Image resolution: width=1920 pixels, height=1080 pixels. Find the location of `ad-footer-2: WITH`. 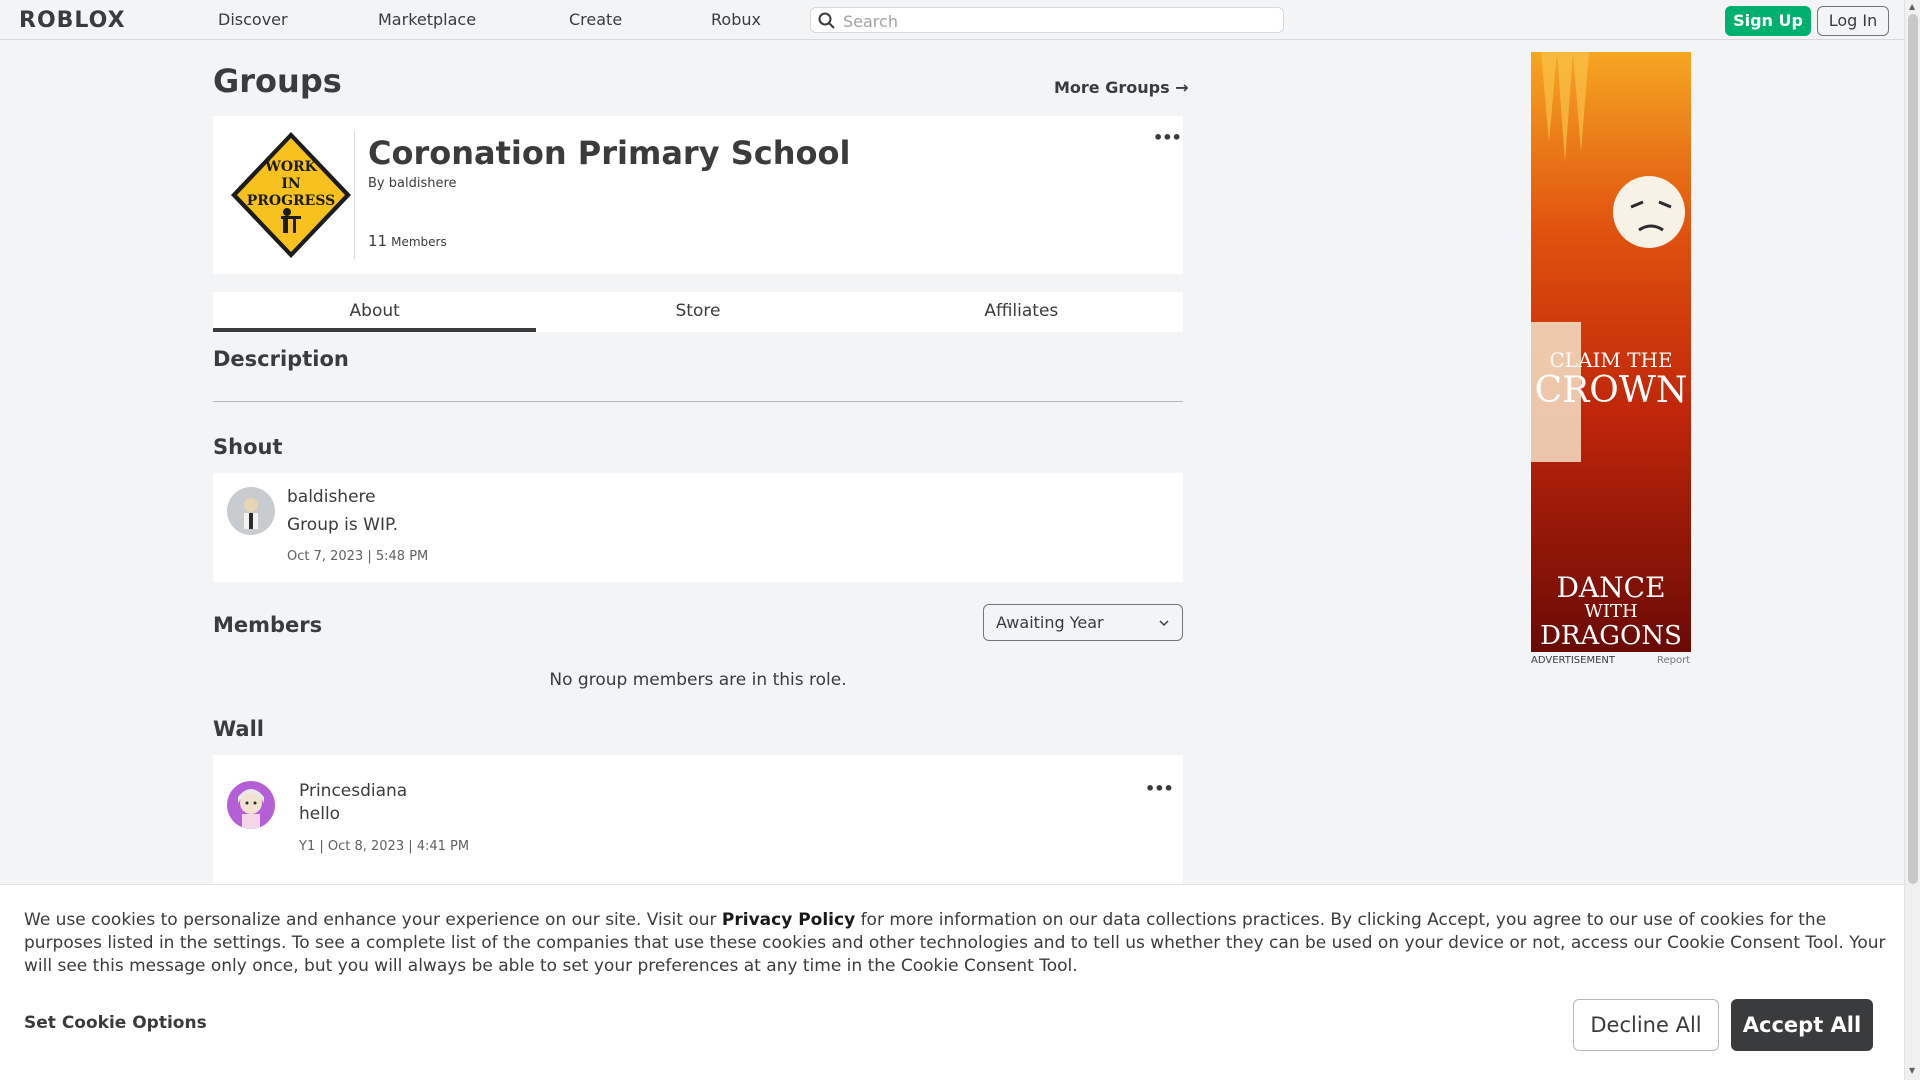

ad-footer-2: WITH is located at coordinates (1610, 611).